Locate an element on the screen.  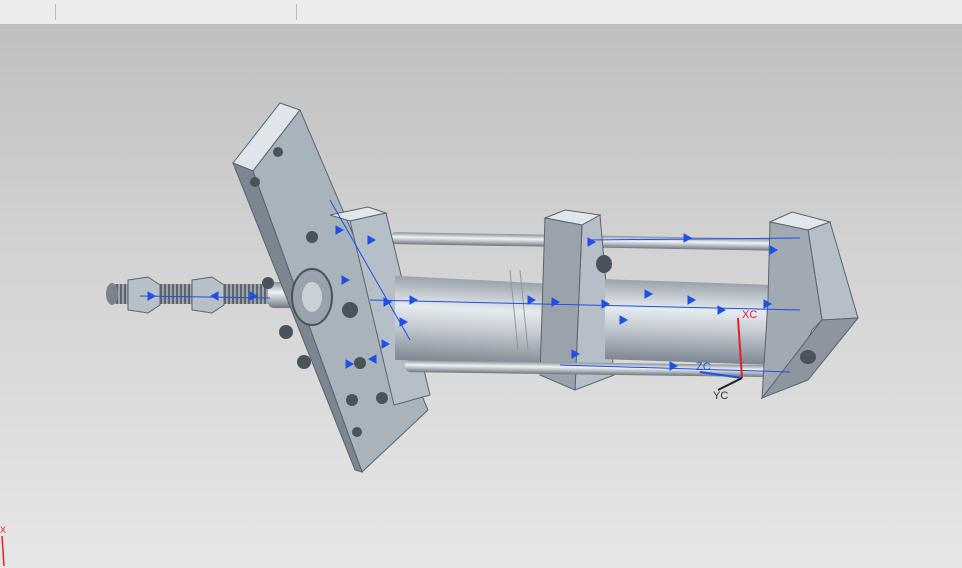
wcs-xc-label: XC is located at coordinates (750, 315).